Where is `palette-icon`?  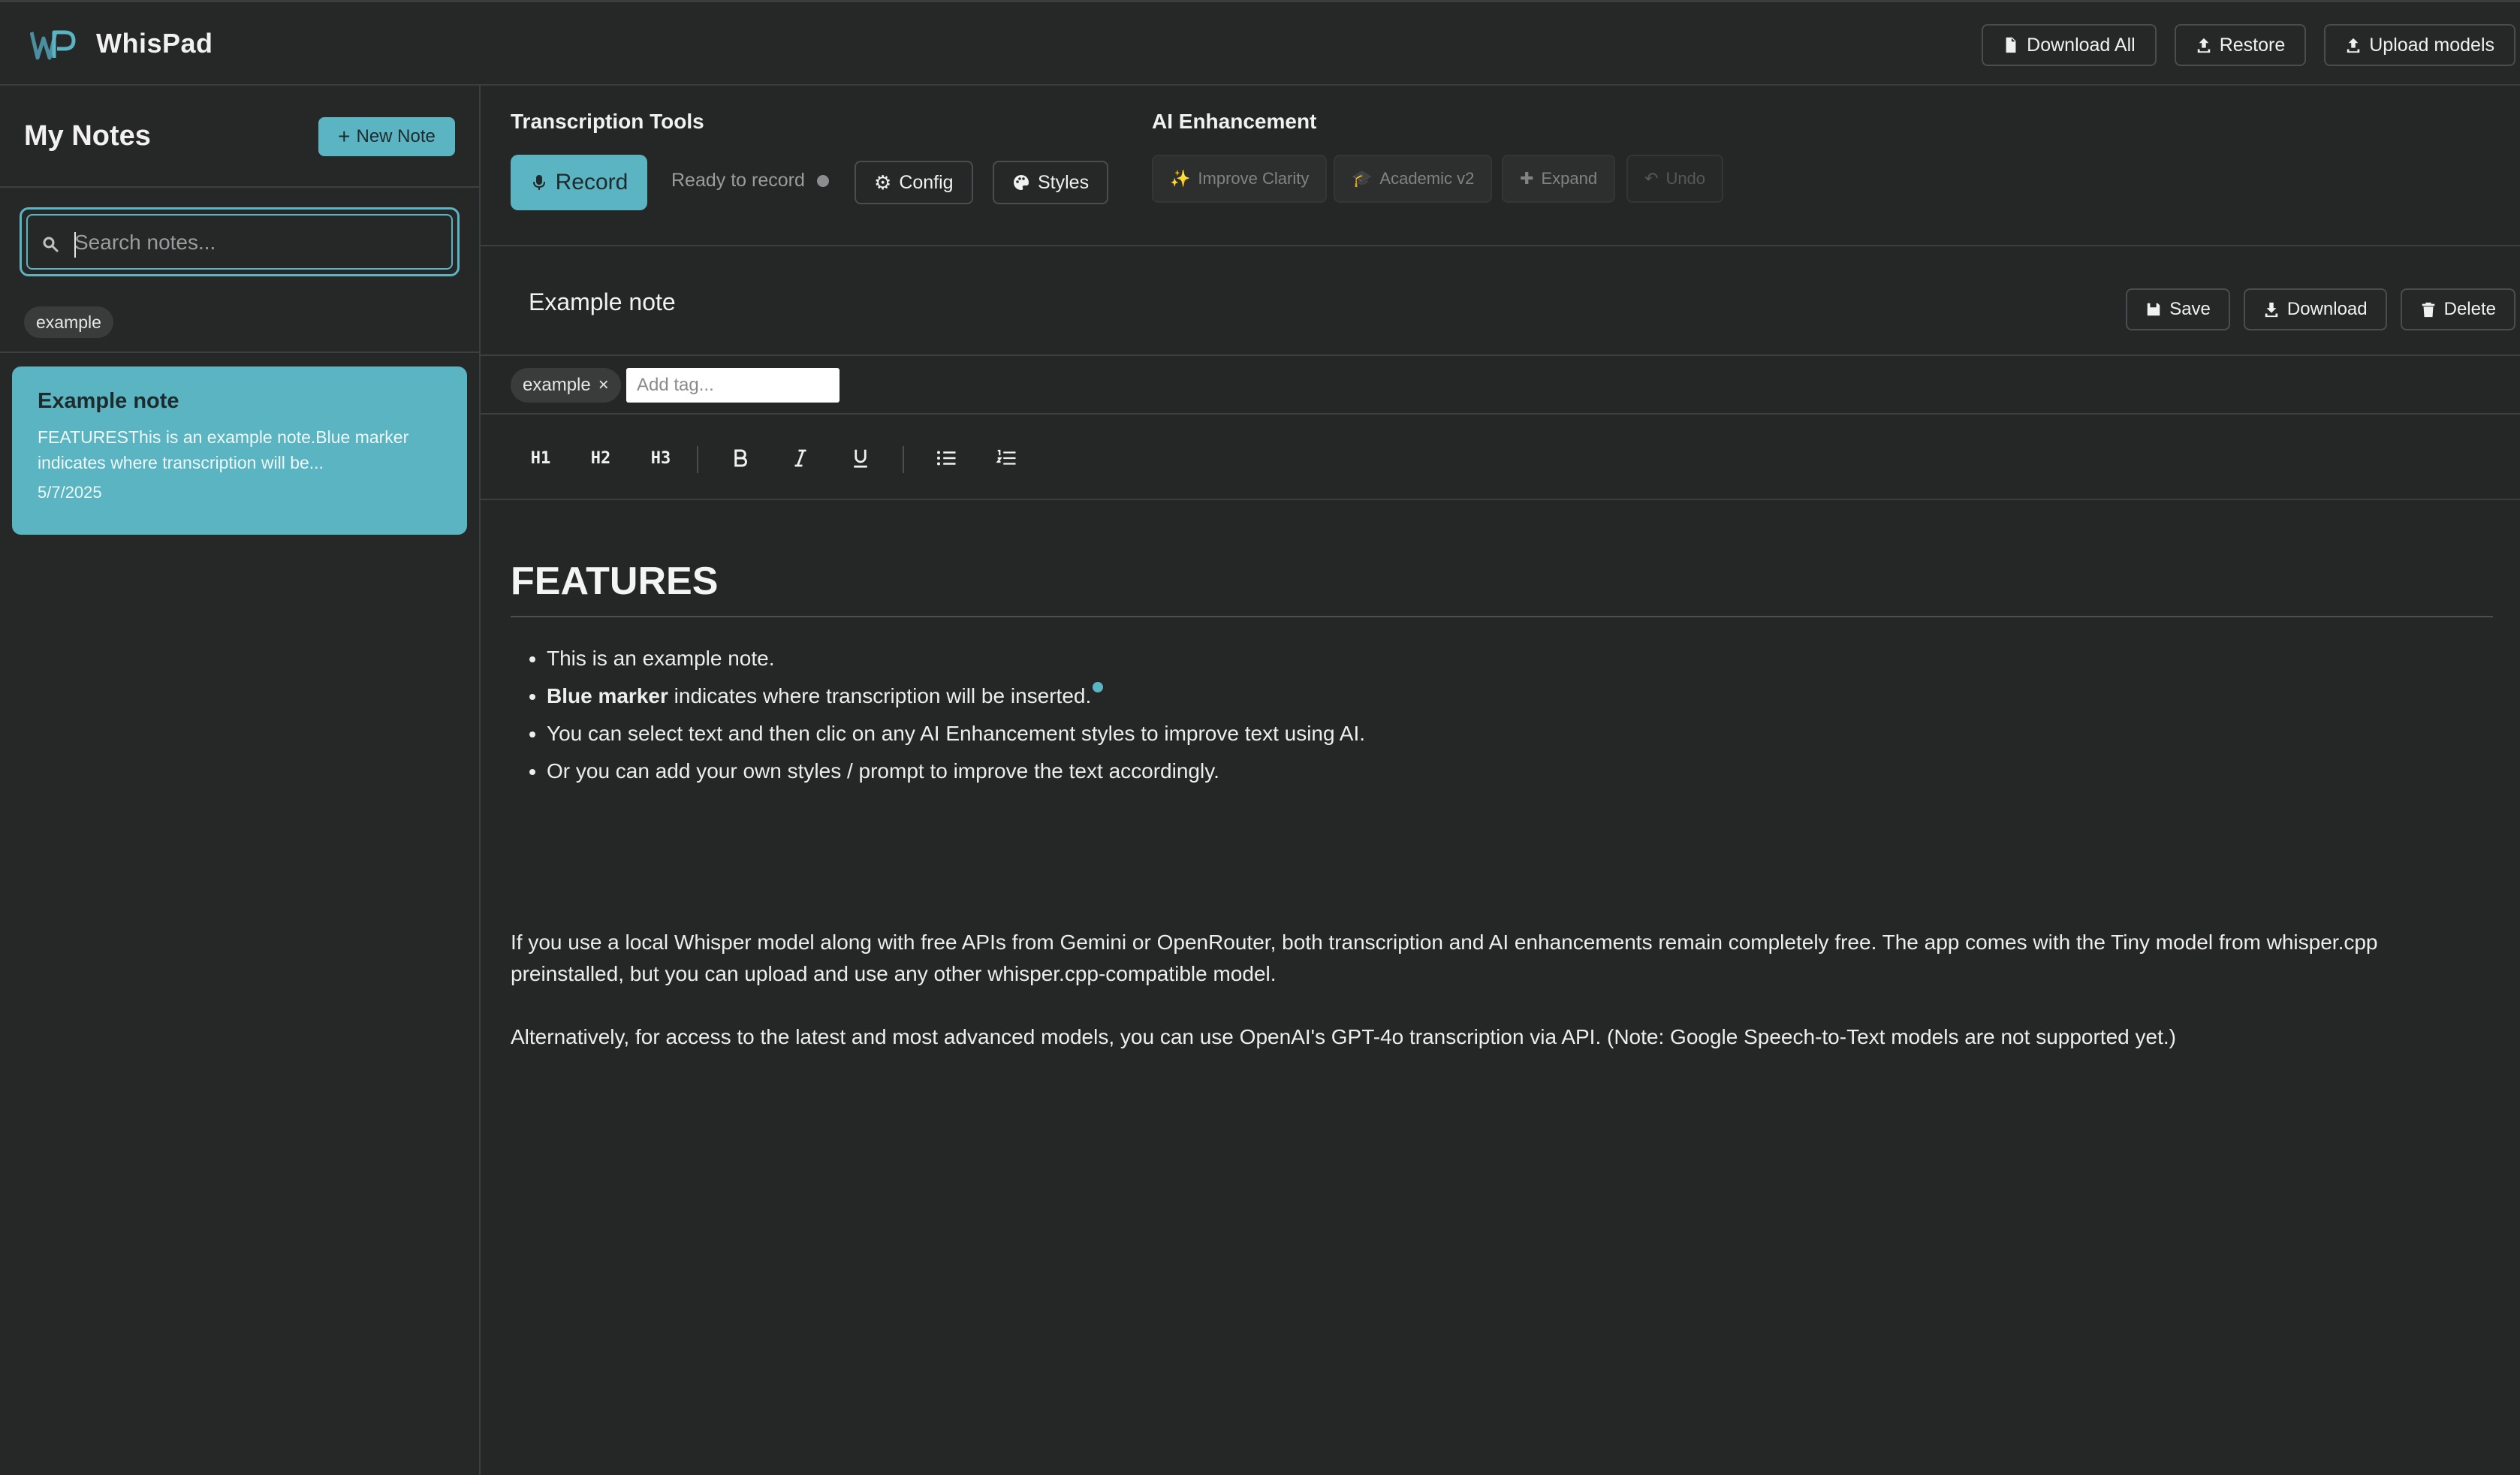 palette-icon is located at coordinates (1021, 182).